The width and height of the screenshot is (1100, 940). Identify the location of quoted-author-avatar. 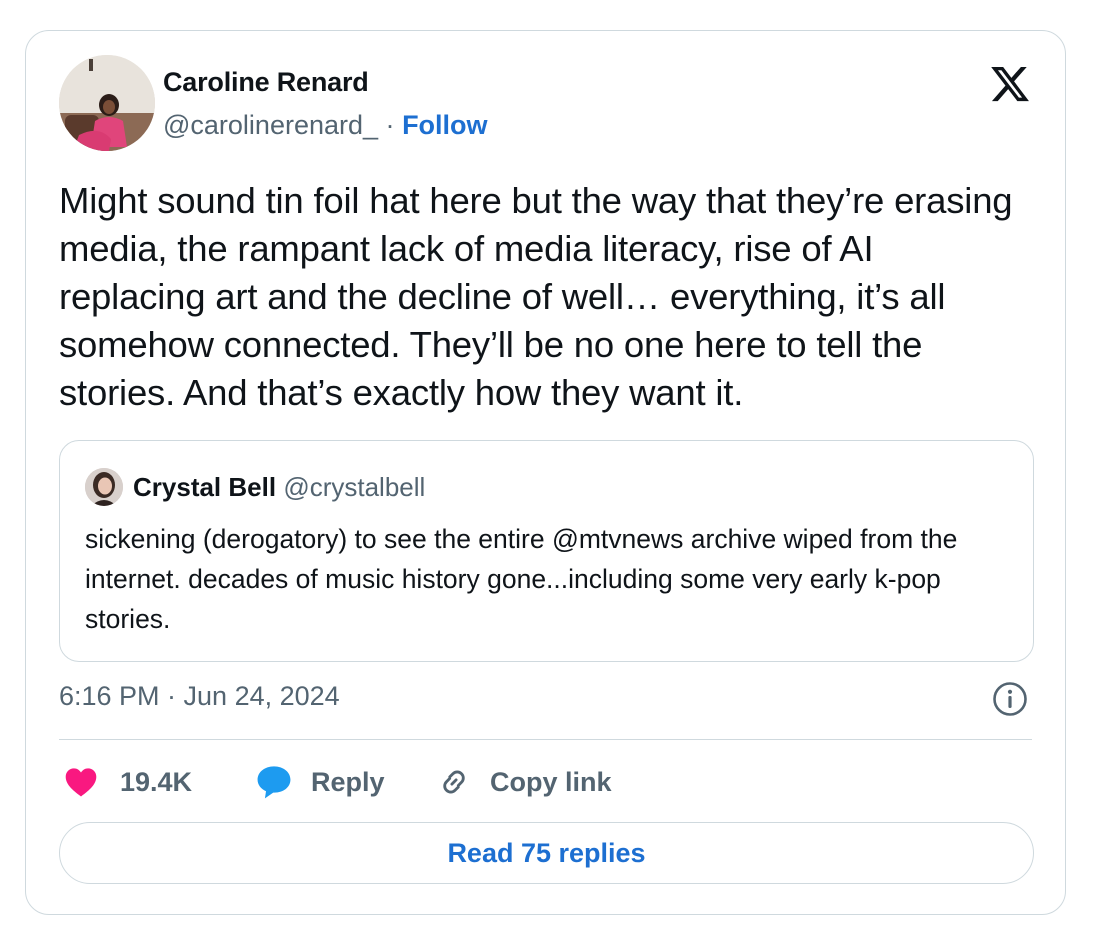
(104, 487).